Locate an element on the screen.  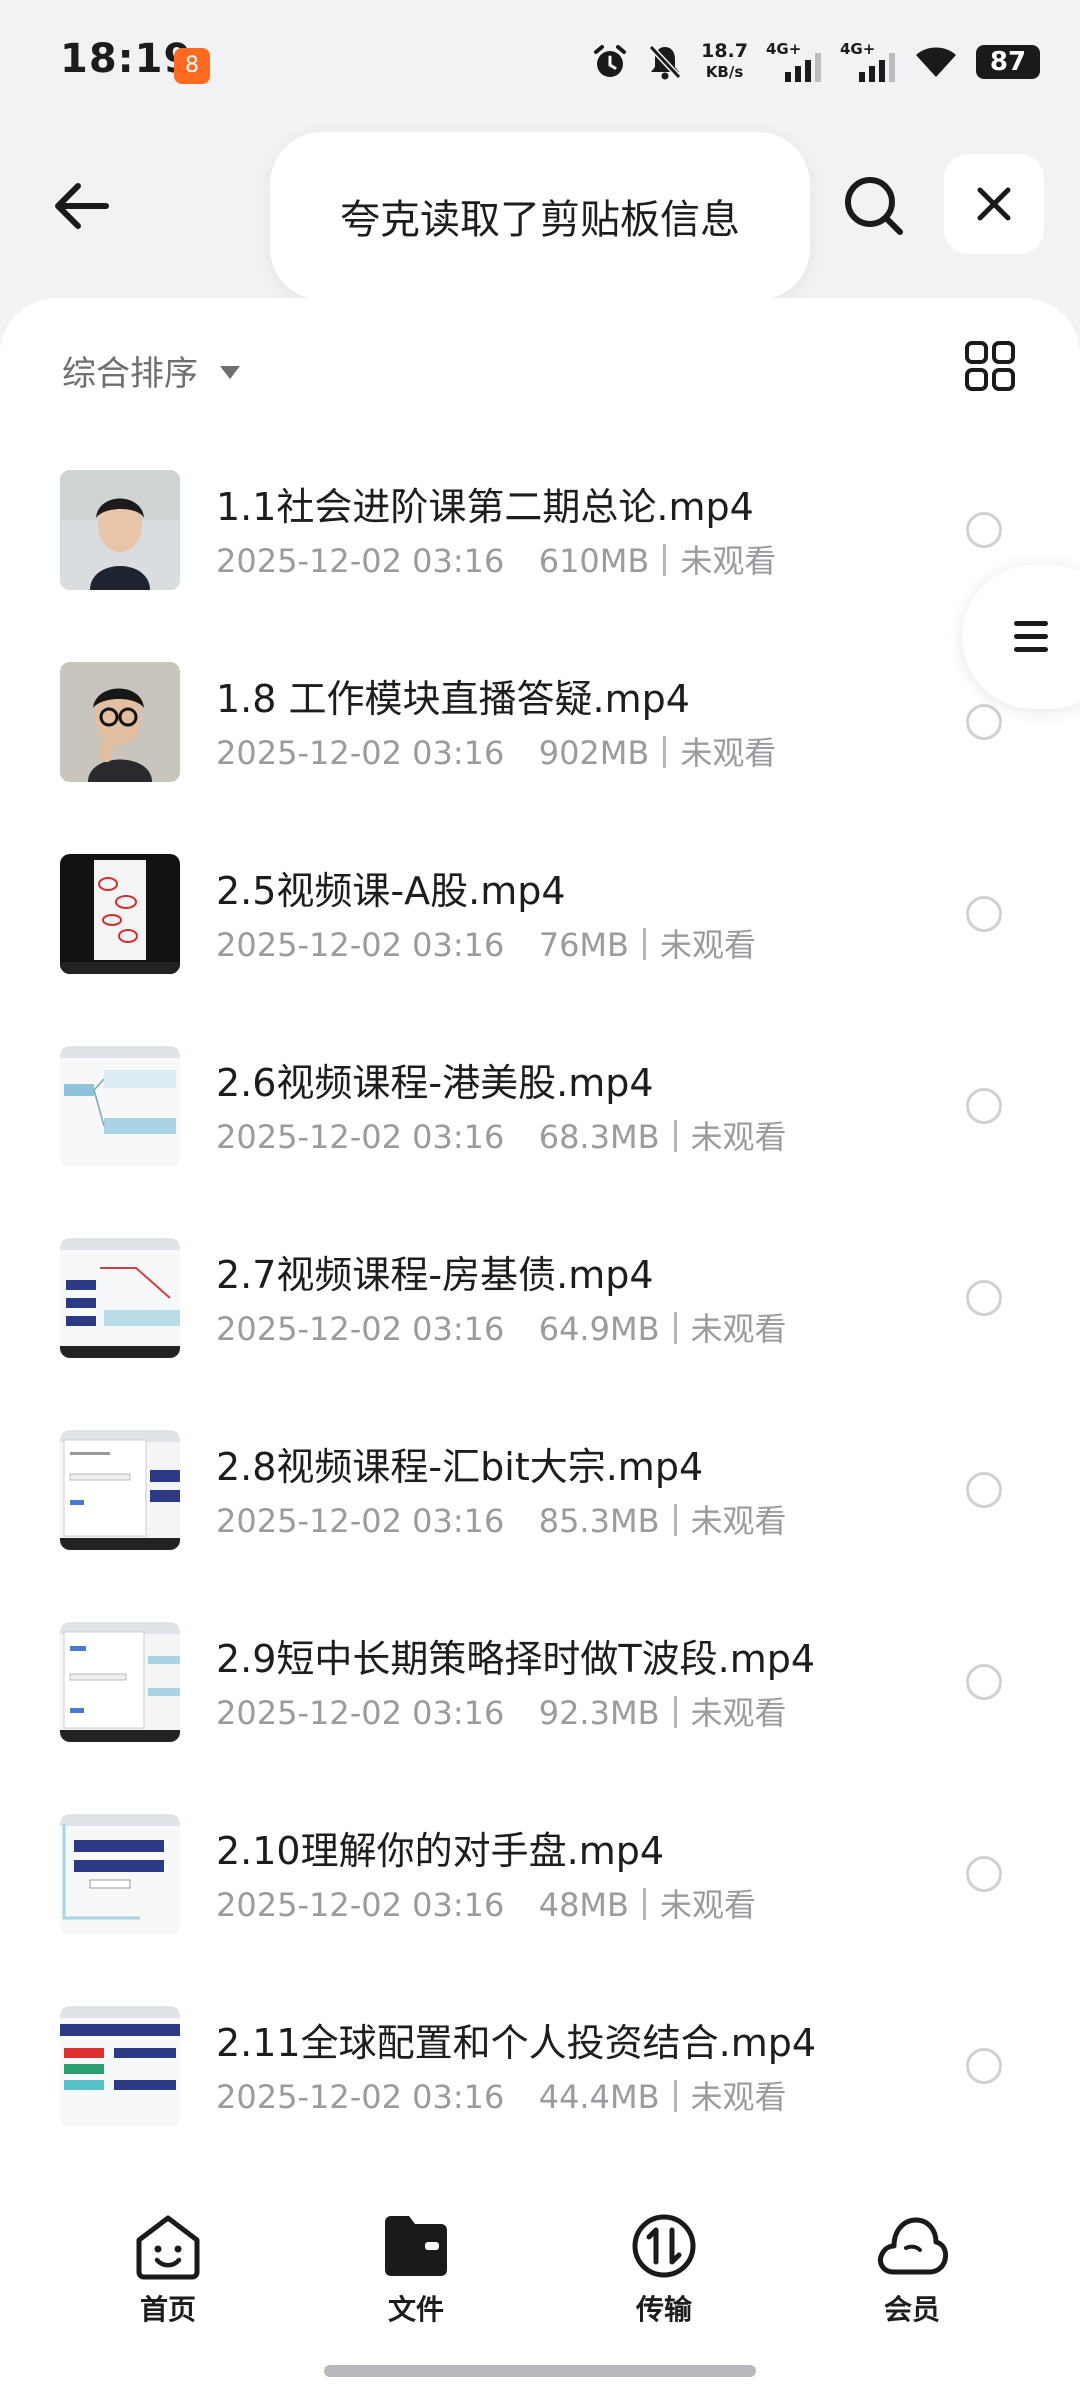
back-button is located at coordinates (82, 206).